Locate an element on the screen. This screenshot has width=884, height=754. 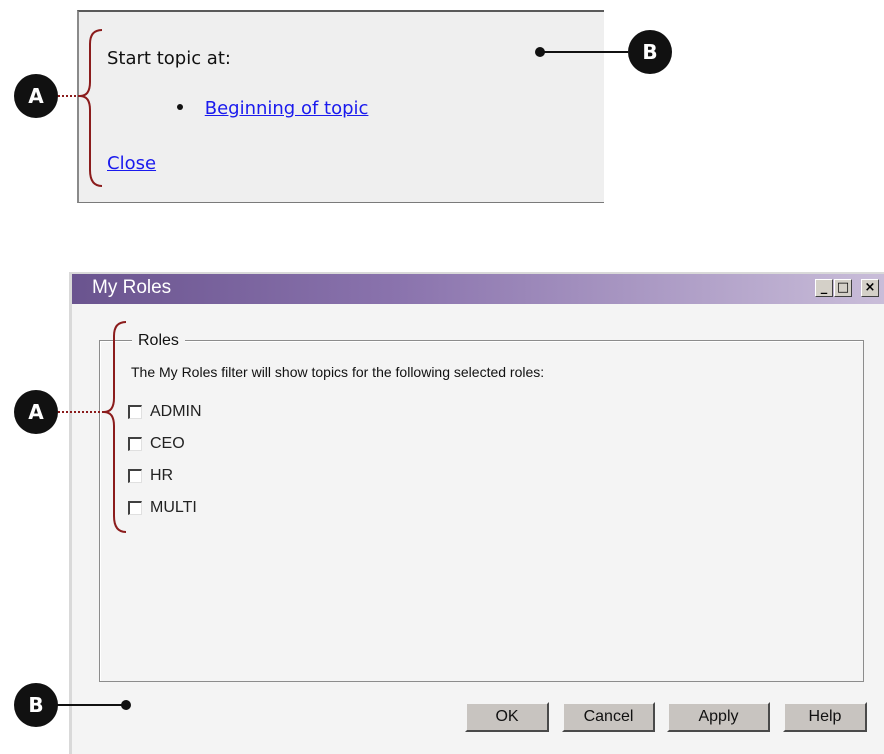
maximize-icon: □ is located at coordinates (843, 288).